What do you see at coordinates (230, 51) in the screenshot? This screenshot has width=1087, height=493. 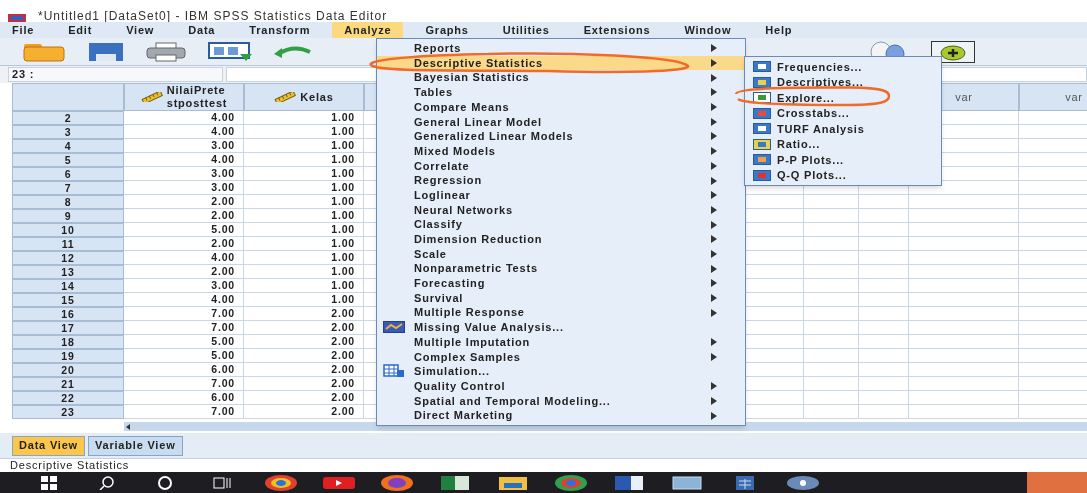 I see `dialog-recall-icon` at bounding box center [230, 51].